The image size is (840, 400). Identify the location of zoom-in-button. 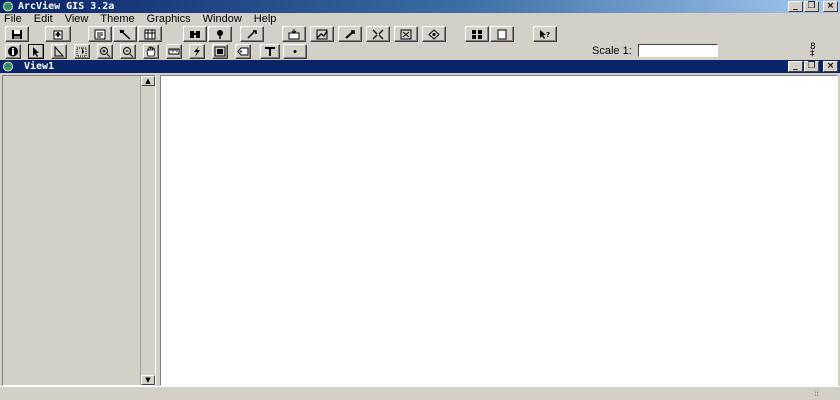
(378, 34).